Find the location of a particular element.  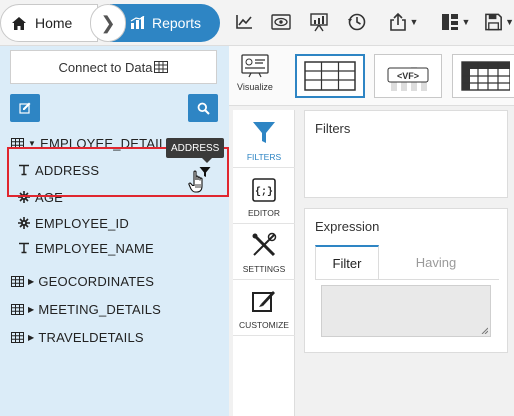

tab-label: CUSTOMIZE is located at coordinates (264, 325).